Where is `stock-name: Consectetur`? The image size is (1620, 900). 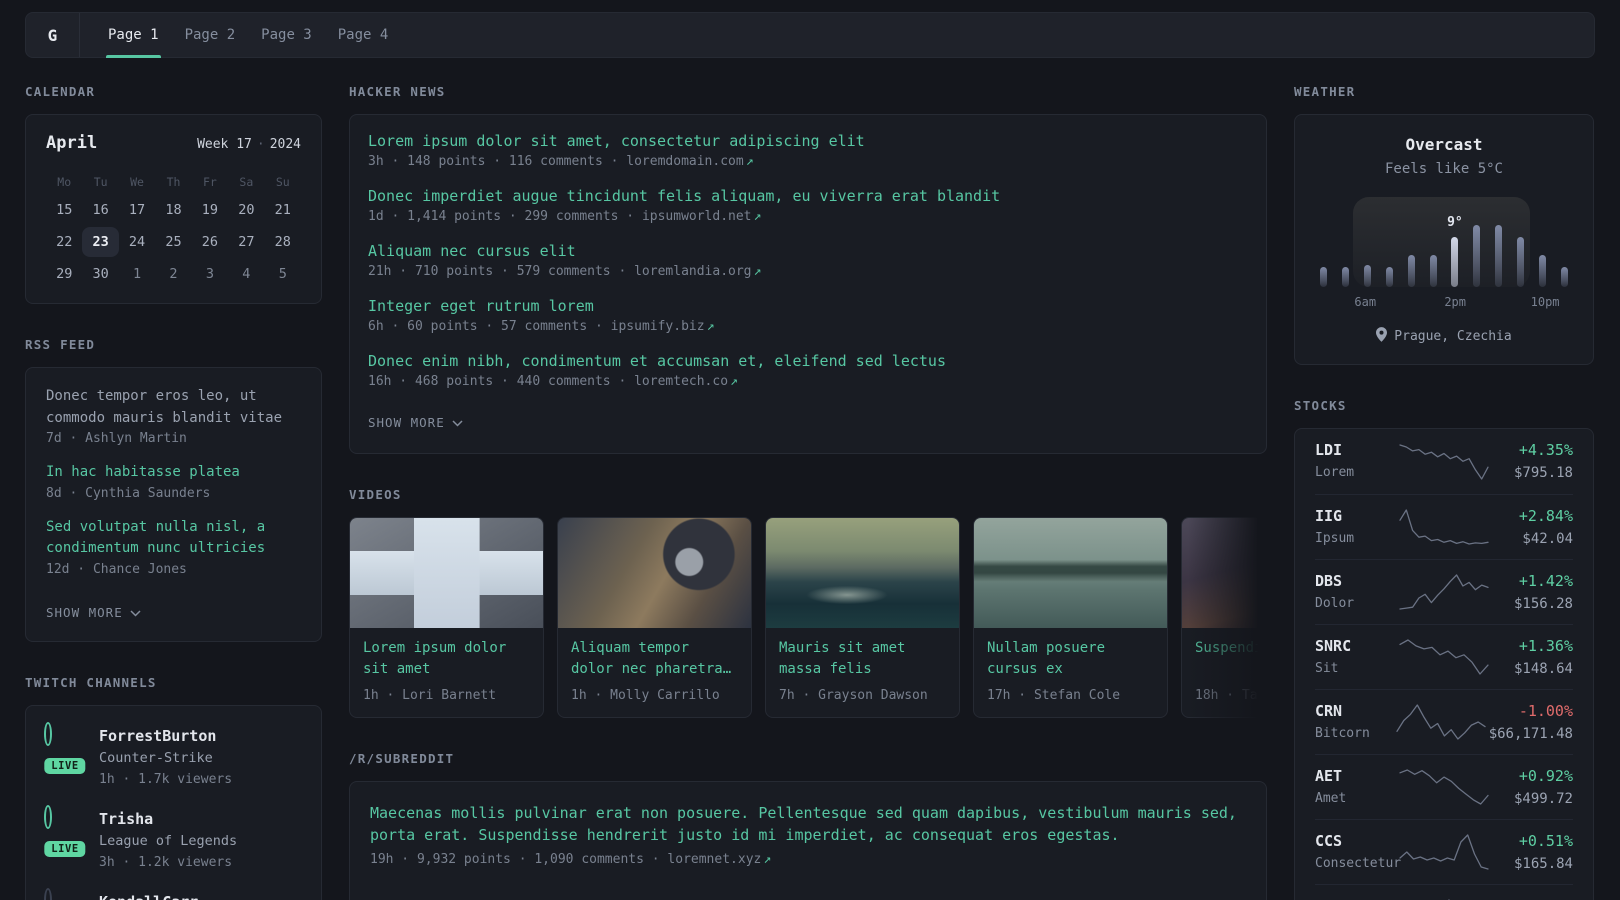
stock-name: Consectetur is located at coordinates (1358, 863).